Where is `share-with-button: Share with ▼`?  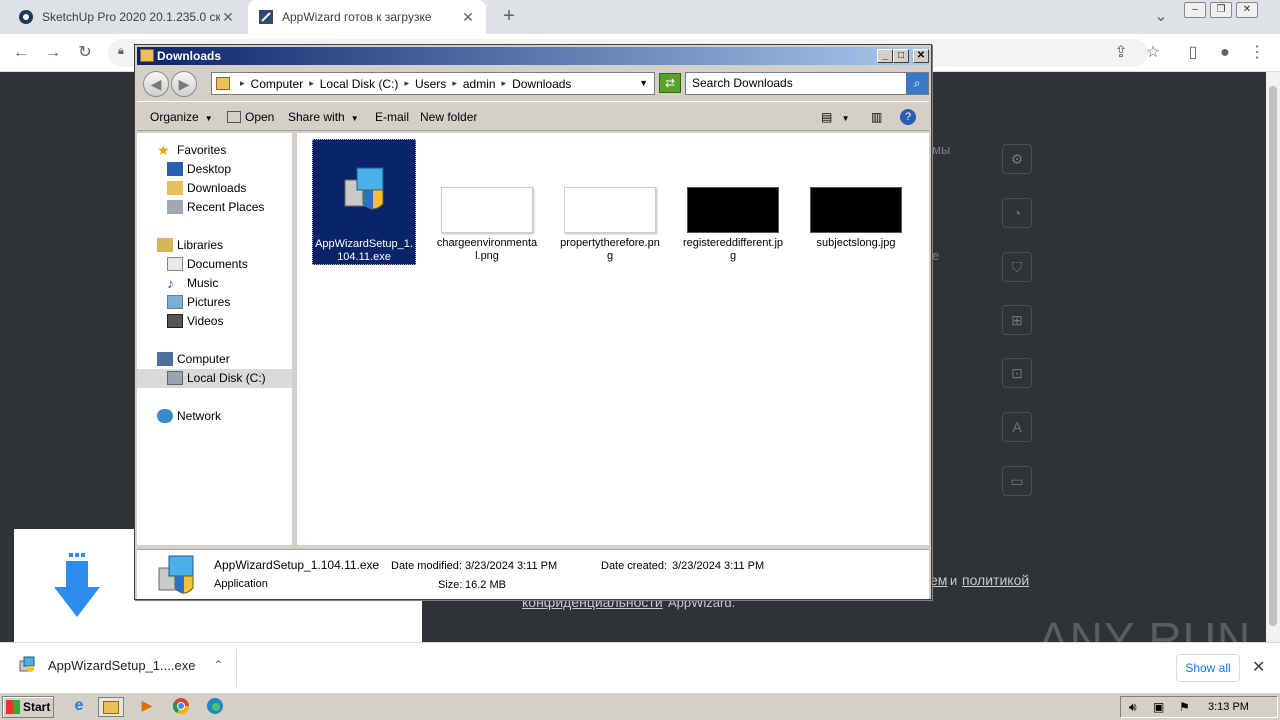 share-with-button: Share with ▼ is located at coordinates (323, 117).